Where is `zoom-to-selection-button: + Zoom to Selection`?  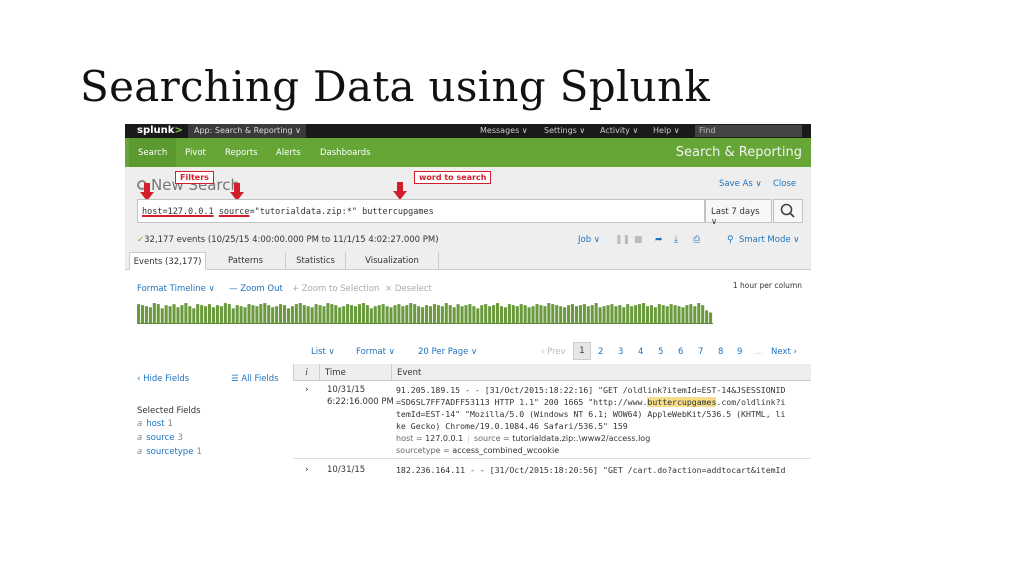 zoom-to-selection-button: + Zoom to Selection is located at coordinates (335, 289).